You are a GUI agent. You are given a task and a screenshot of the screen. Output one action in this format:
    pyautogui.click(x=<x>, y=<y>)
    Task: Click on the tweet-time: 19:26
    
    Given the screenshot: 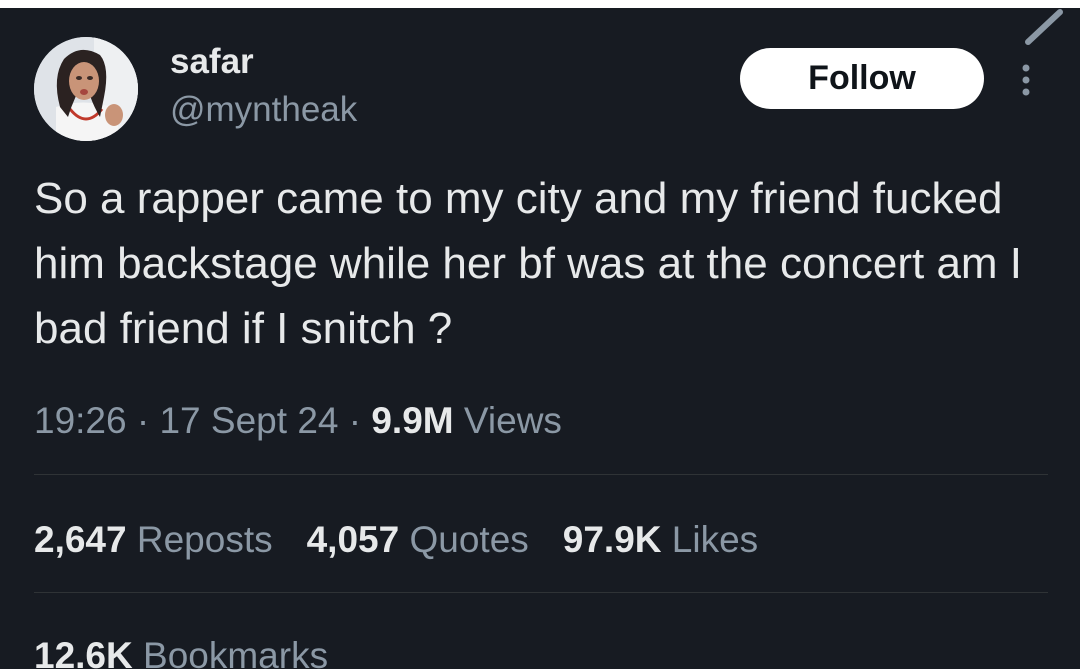 What is the action you would take?
    pyautogui.click(x=80, y=420)
    